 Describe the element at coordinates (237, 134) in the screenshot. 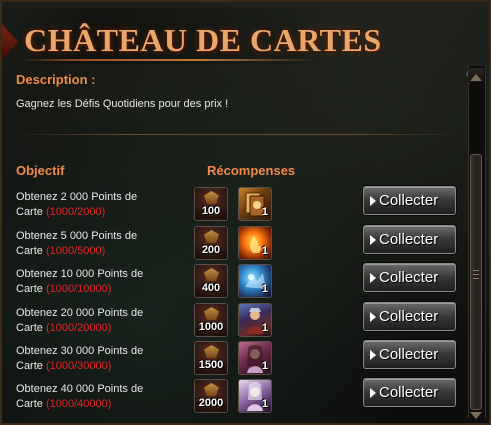

I see `section-divider` at that location.